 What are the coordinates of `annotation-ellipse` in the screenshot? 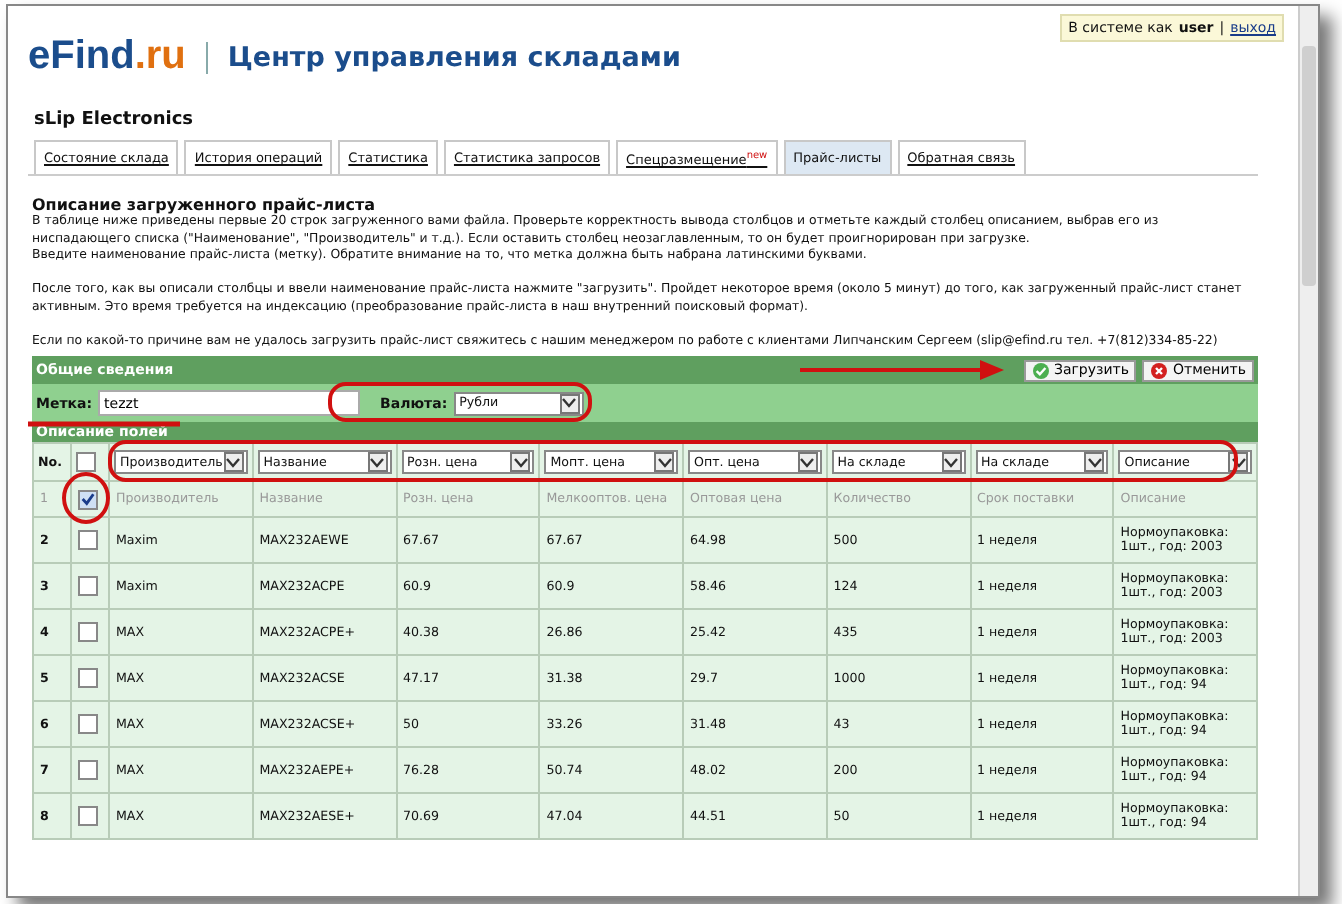 It's located at (86, 498).